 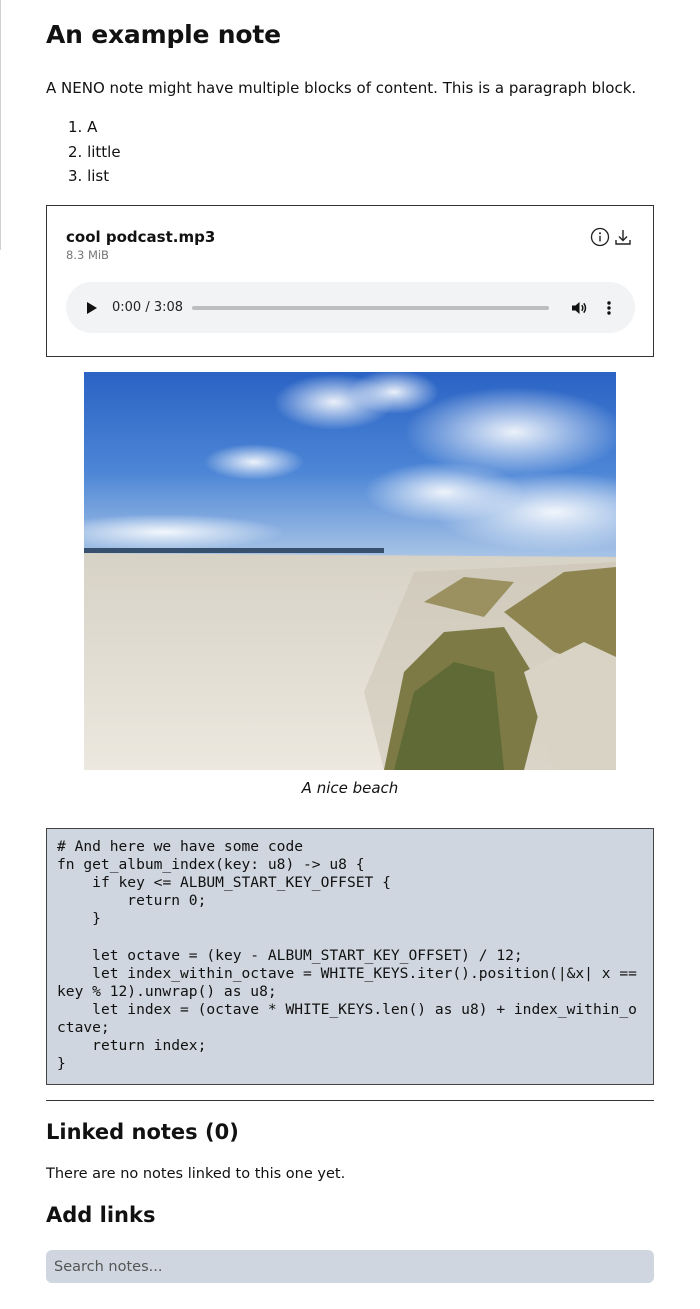 What do you see at coordinates (609, 308) in the screenshot?
I see `more-vertical-icon` at bounding box center [609, 308].